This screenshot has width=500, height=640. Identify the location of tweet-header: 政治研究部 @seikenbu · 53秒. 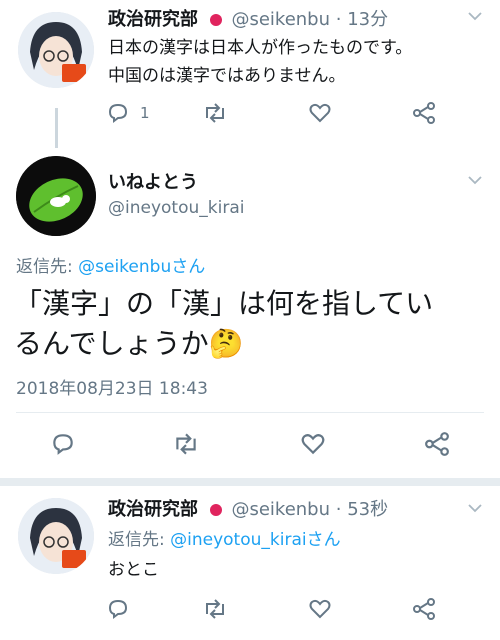
(248, 510).